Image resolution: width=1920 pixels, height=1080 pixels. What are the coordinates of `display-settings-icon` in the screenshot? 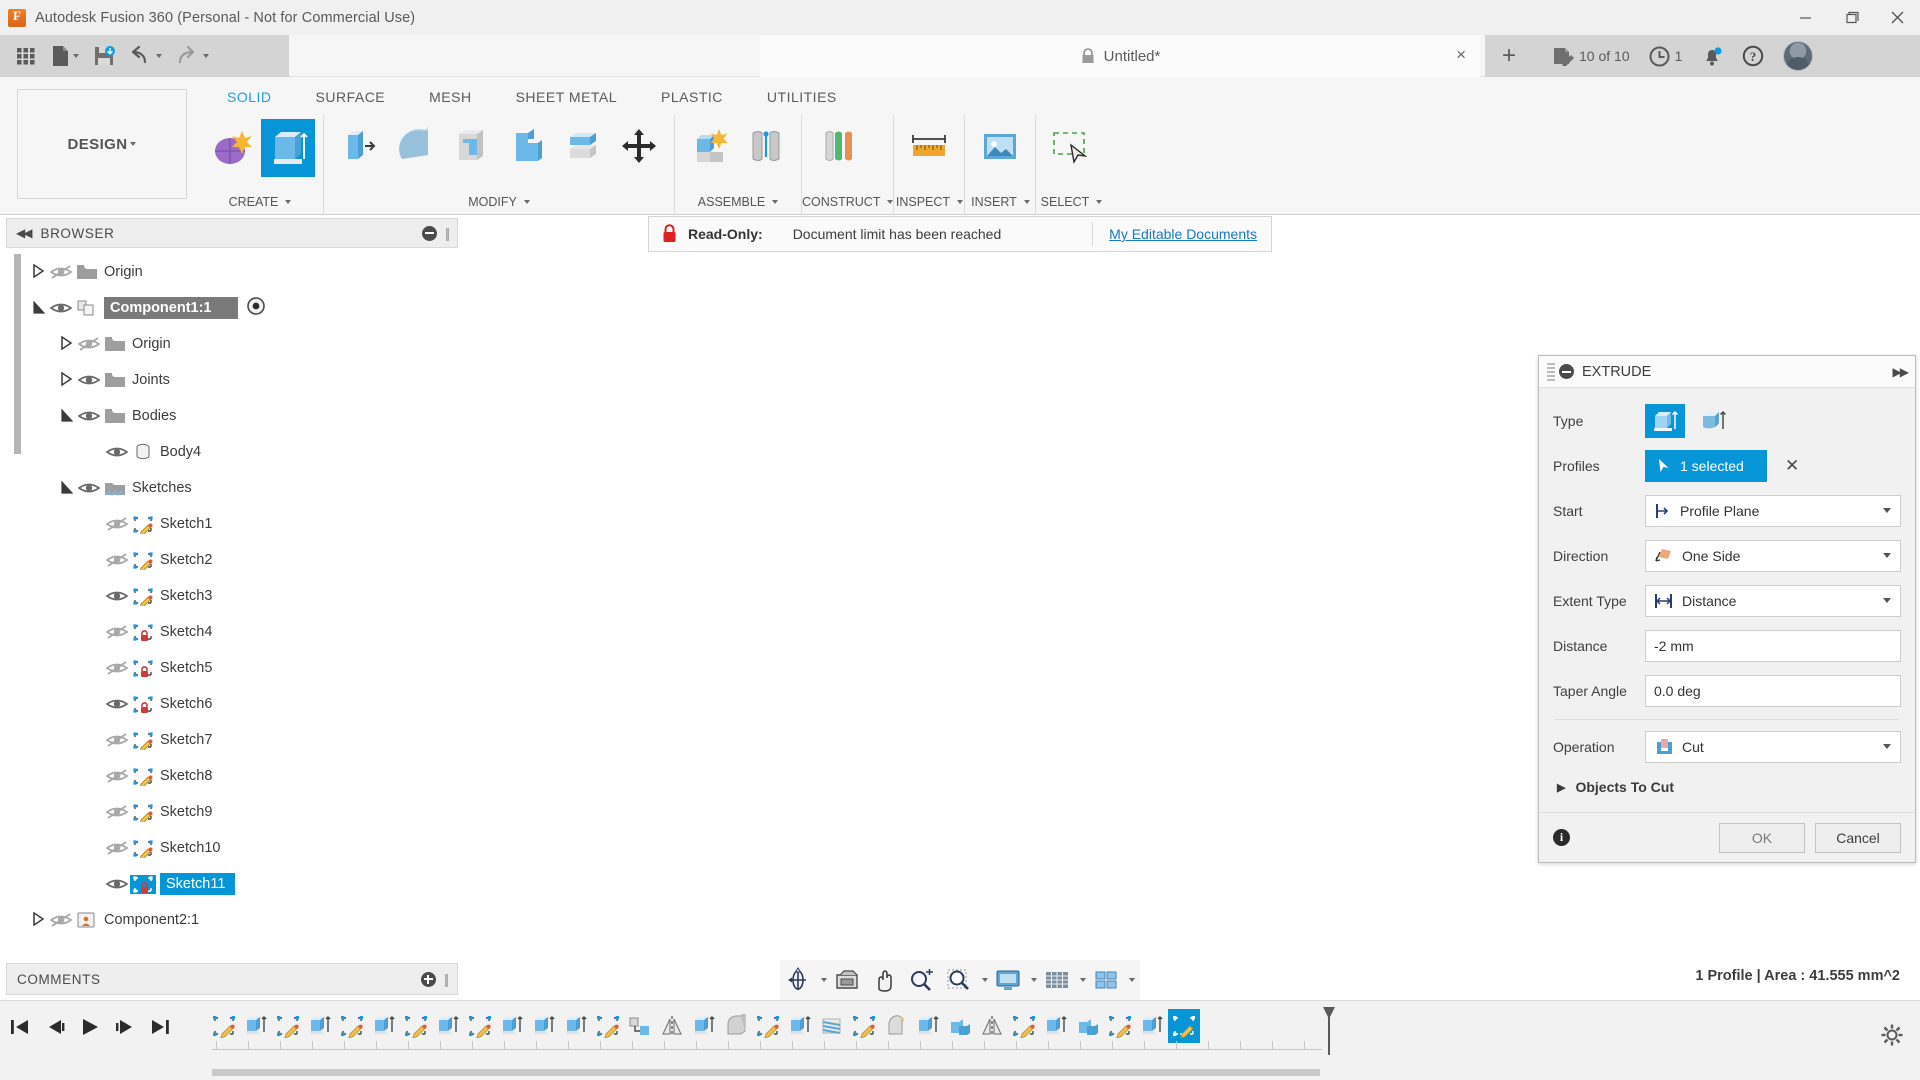 It's located at (1008, 980).